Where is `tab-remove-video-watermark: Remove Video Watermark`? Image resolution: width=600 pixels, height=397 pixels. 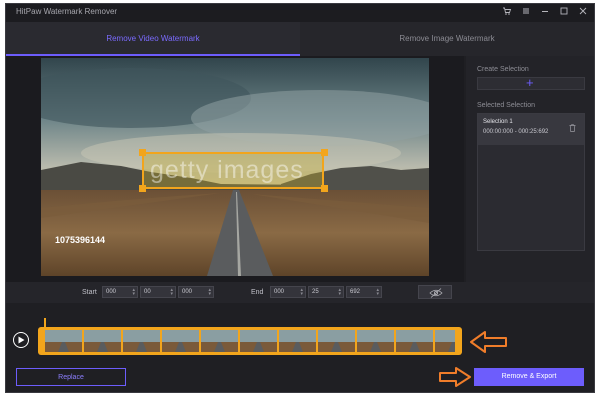 tab-remove-video-watermark: Remove Video Watermark is located at coordinates (153, 39).